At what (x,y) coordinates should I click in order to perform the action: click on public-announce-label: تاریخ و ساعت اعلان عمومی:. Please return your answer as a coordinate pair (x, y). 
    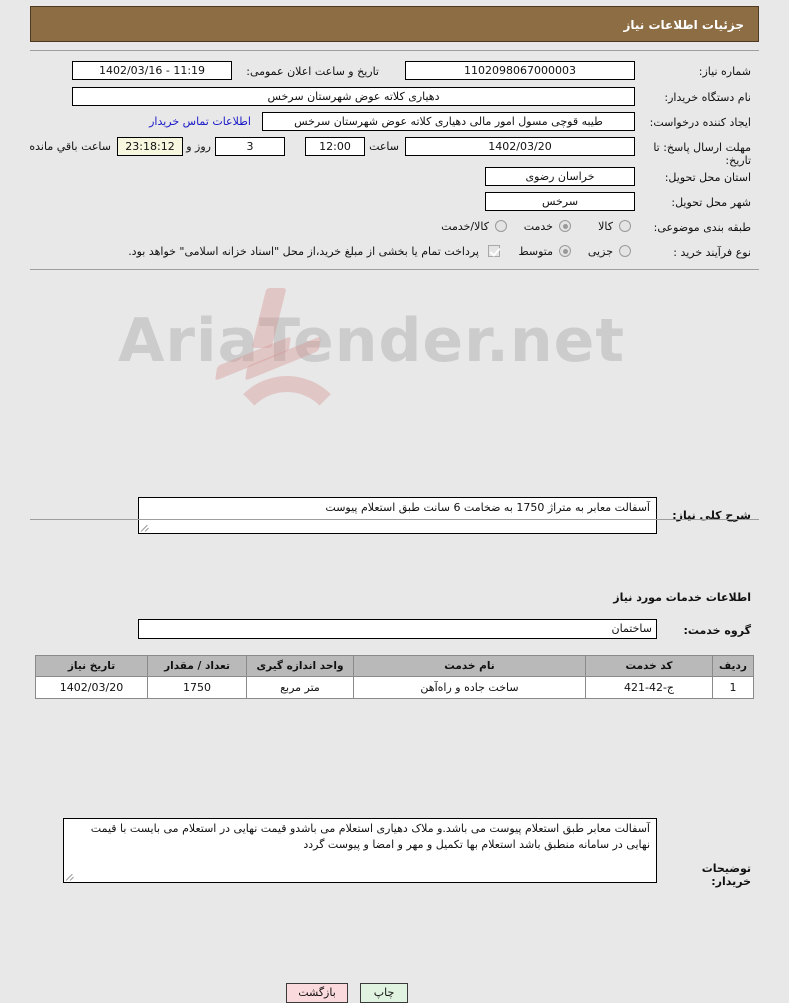
    Looking at the image, I should click on (312, 71).